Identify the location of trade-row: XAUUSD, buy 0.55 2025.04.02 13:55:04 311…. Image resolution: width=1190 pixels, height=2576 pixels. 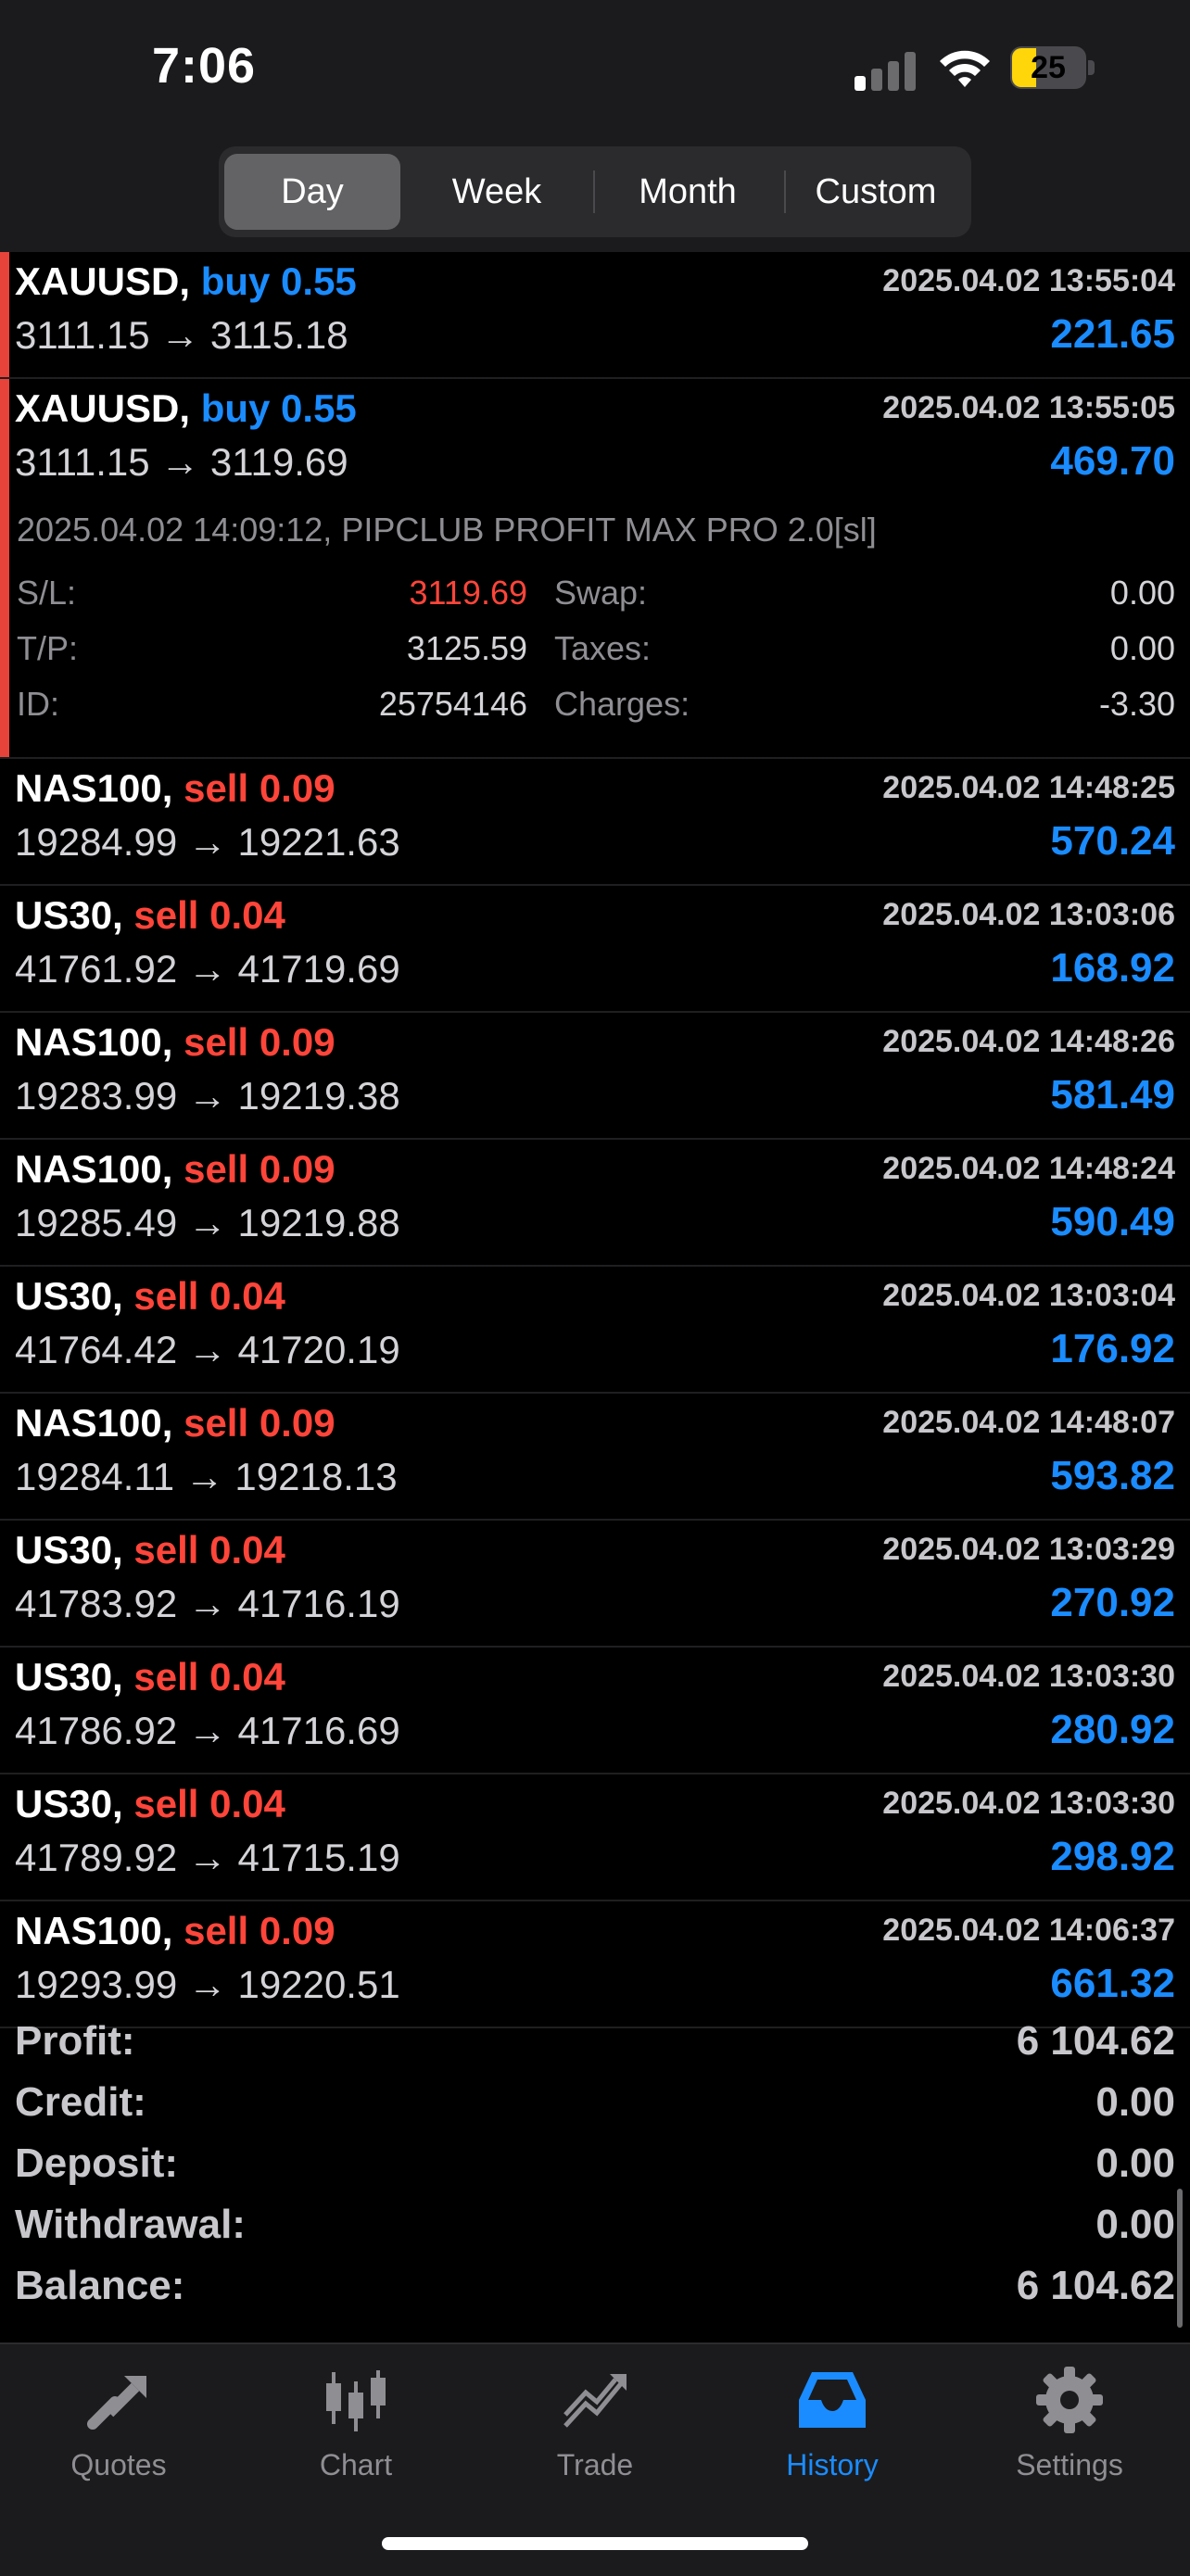
(595, 315).